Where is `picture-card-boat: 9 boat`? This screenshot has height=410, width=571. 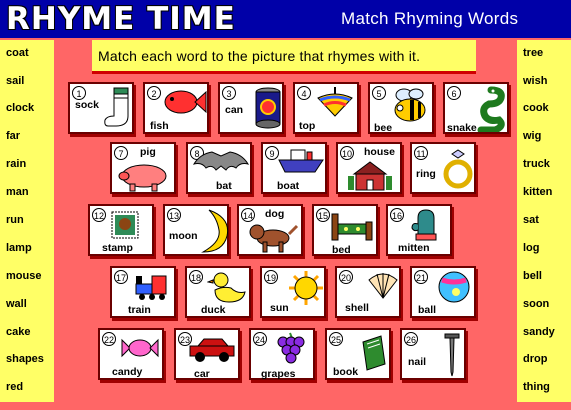
picture-card-boat: 9 boat is located at coordinates (294, 168).